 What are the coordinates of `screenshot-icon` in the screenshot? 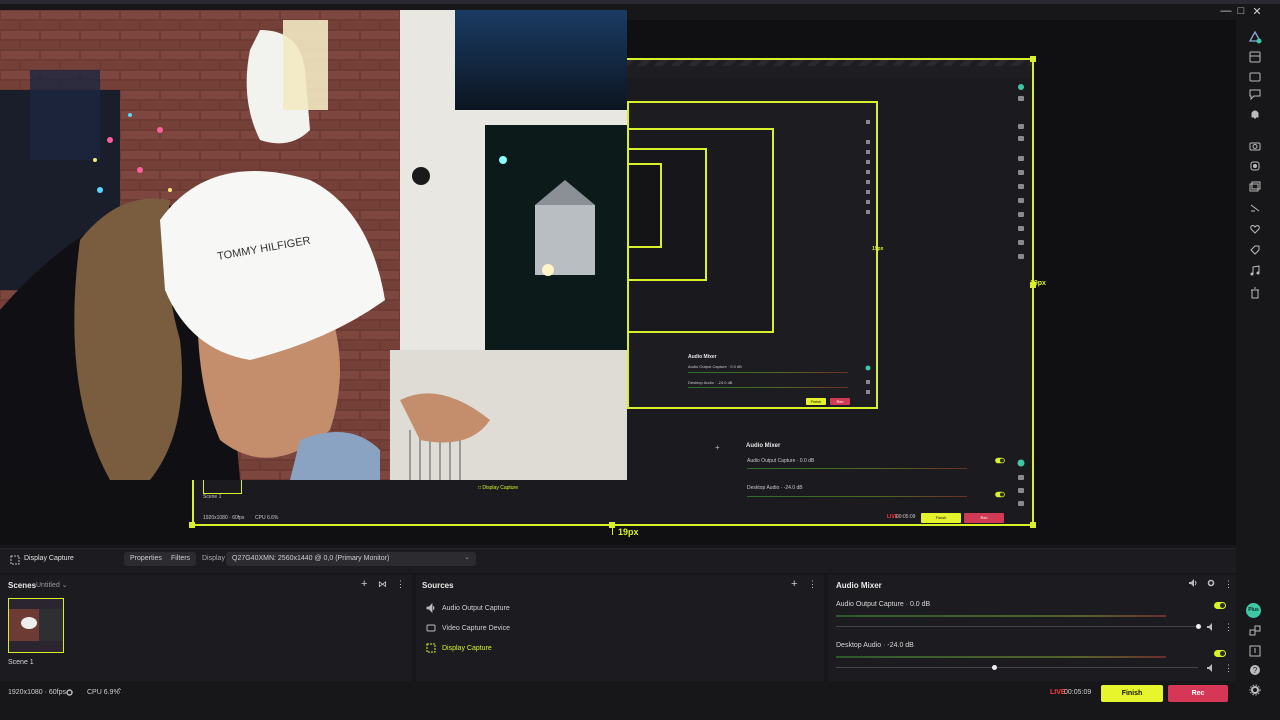 It's located at (1255, 166).